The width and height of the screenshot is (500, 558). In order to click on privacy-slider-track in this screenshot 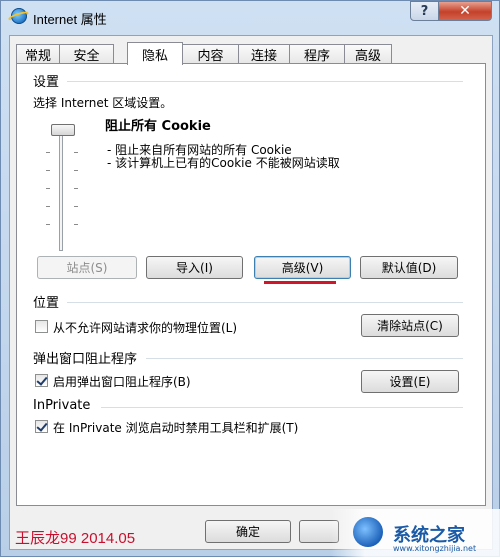, I will do `click(61, 190)`.